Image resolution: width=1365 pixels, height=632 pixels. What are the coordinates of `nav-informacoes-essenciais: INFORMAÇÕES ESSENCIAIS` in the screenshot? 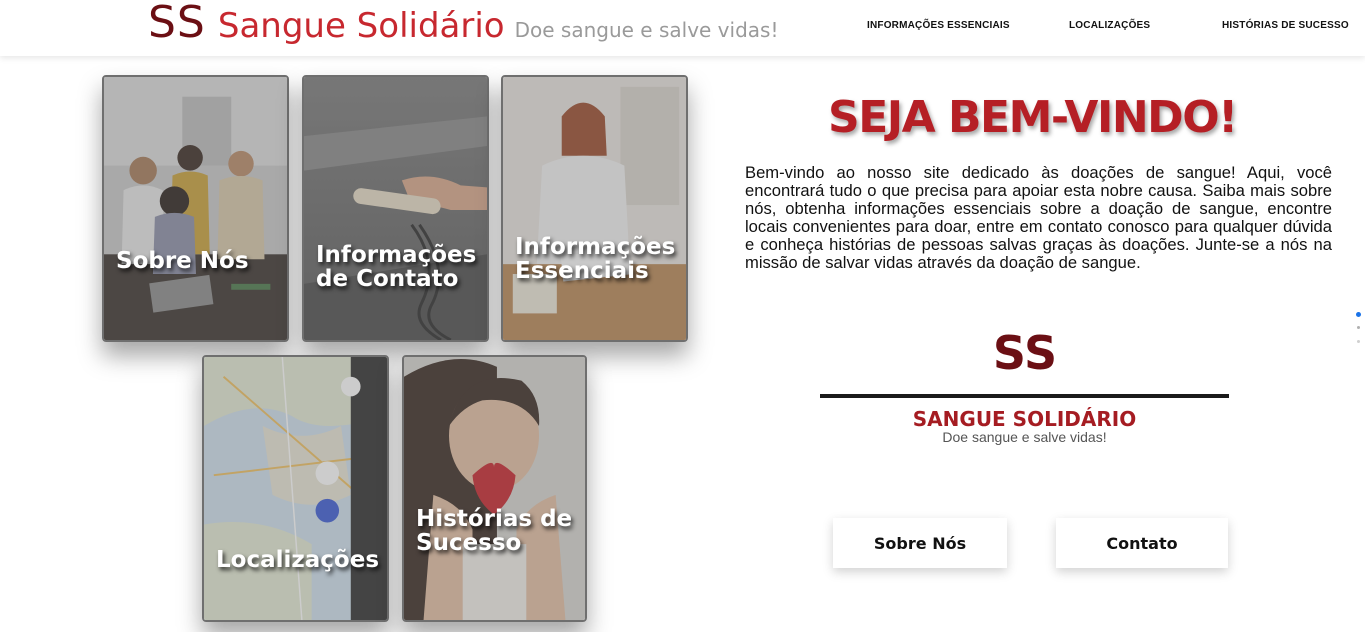 It's located at (938, 25).